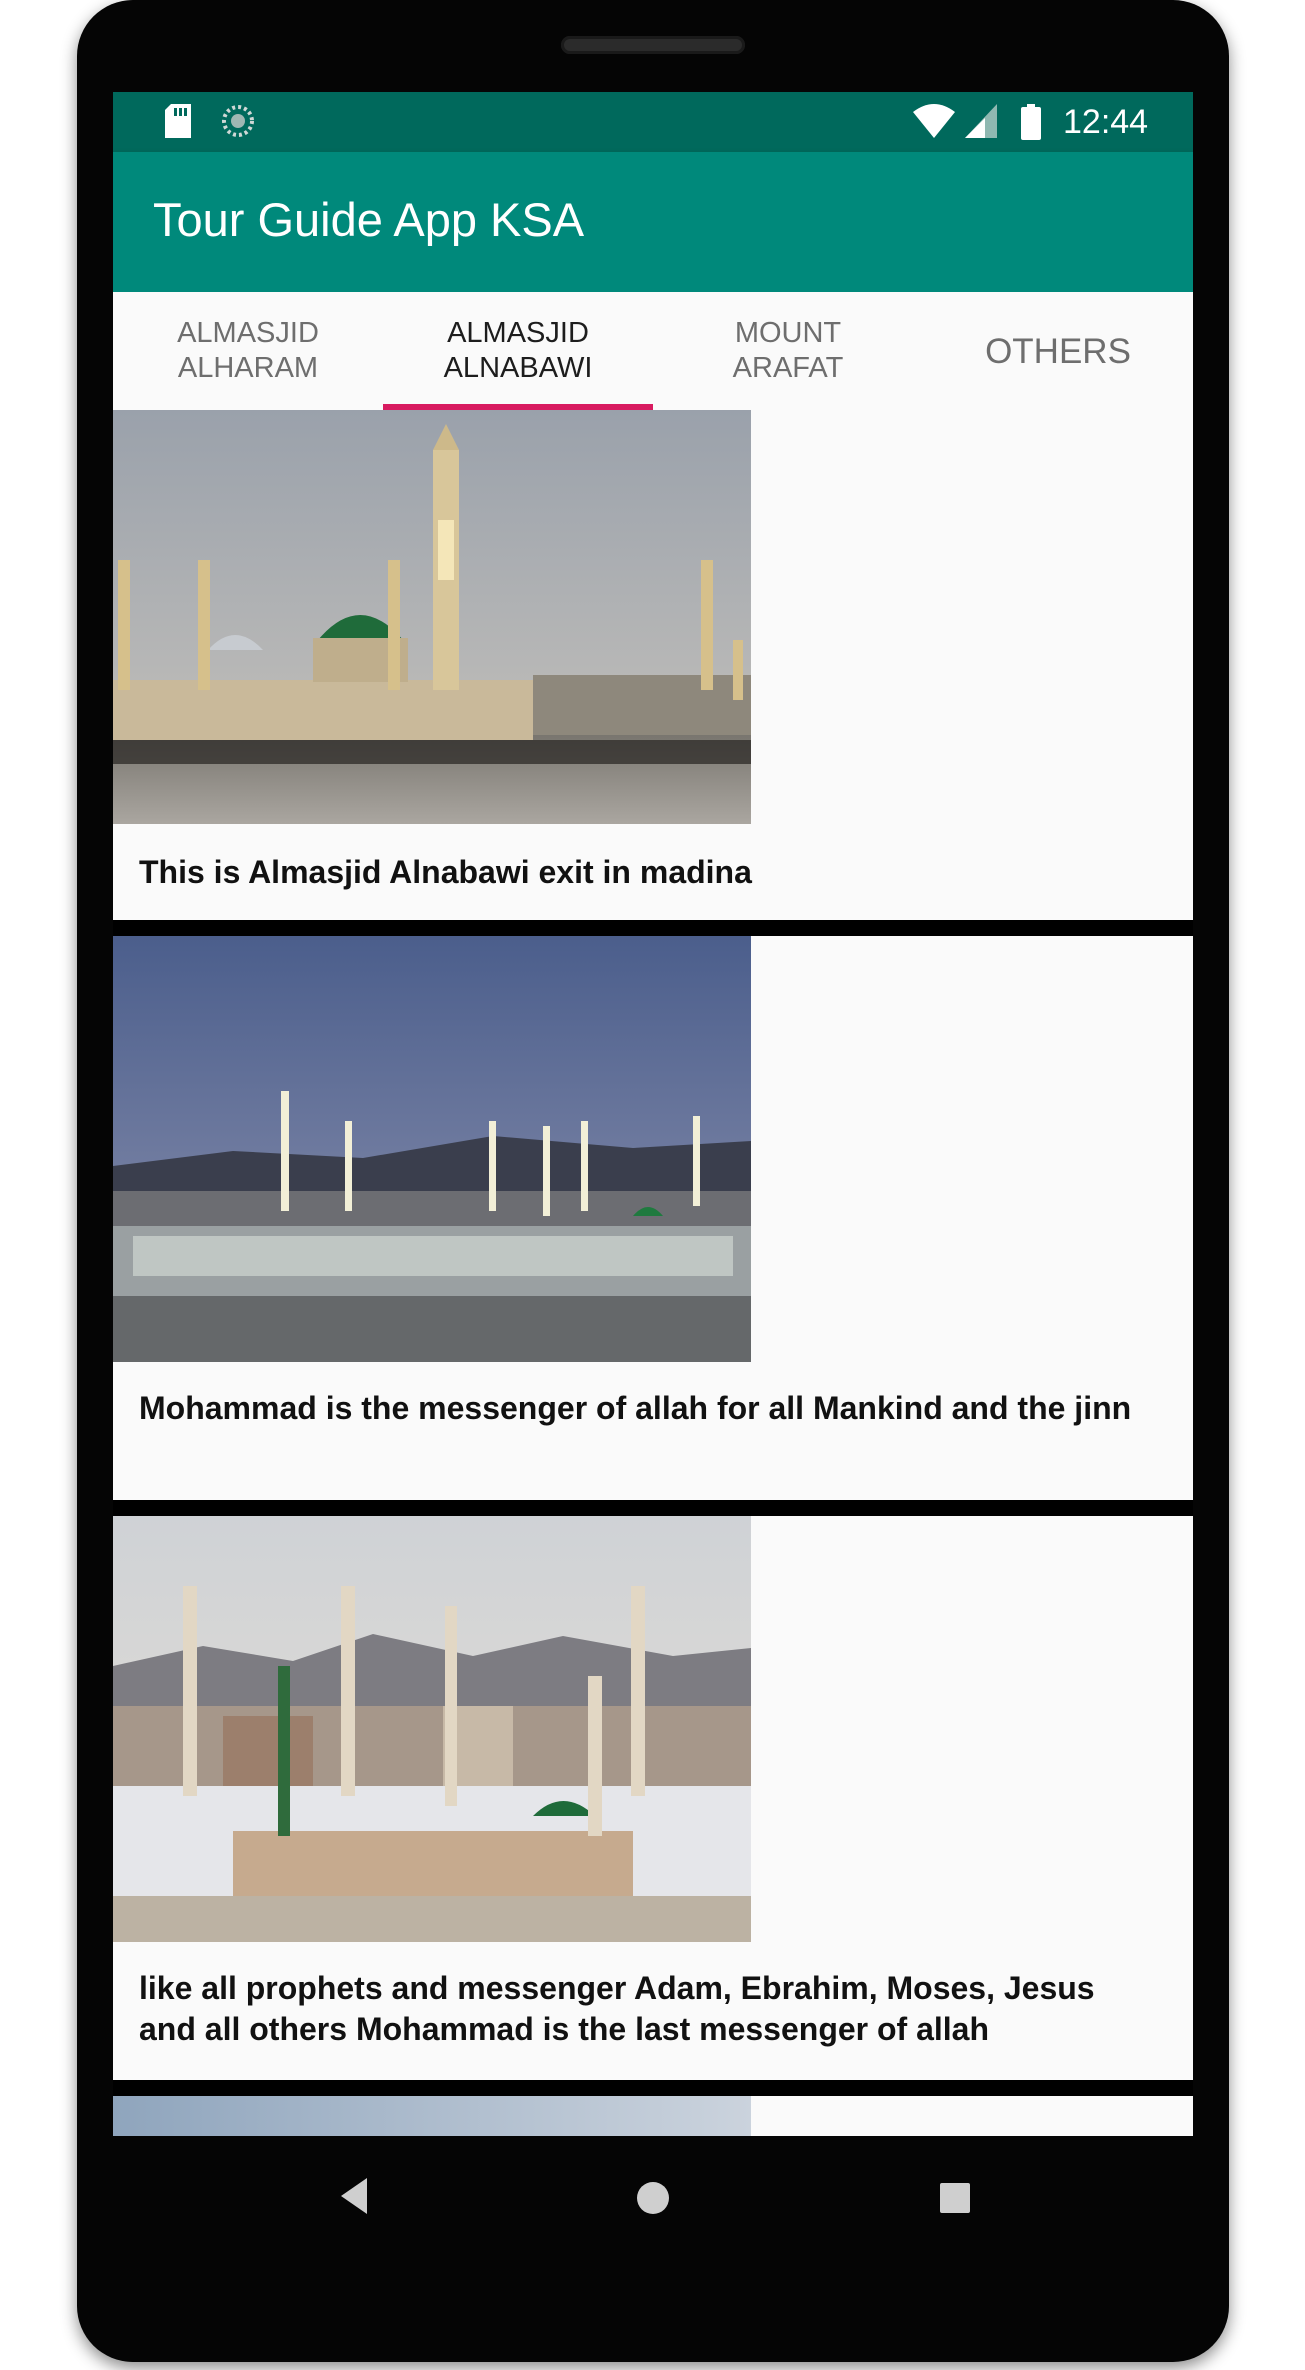  I want to click on battery-icon, so click(1031, 122).